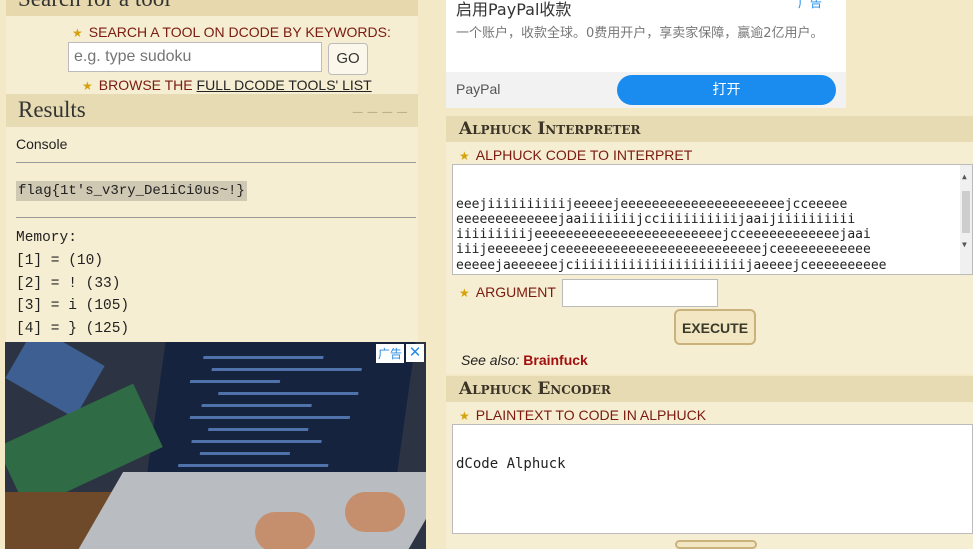 The image size is (973, 549). What do you see at coordinates (212, 110) in the screenshot?
I see `results-header: Results — — — —` at bounding box center [212, 110].